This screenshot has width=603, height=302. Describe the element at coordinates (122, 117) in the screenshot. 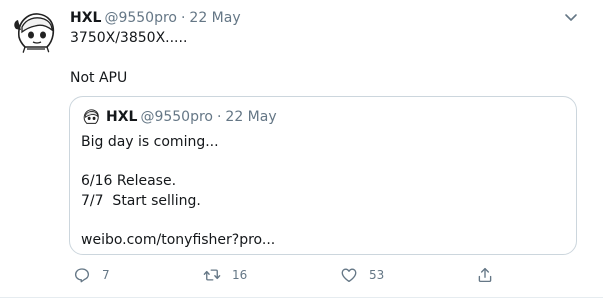

I see `quoted-author-name: HXL` at that location.